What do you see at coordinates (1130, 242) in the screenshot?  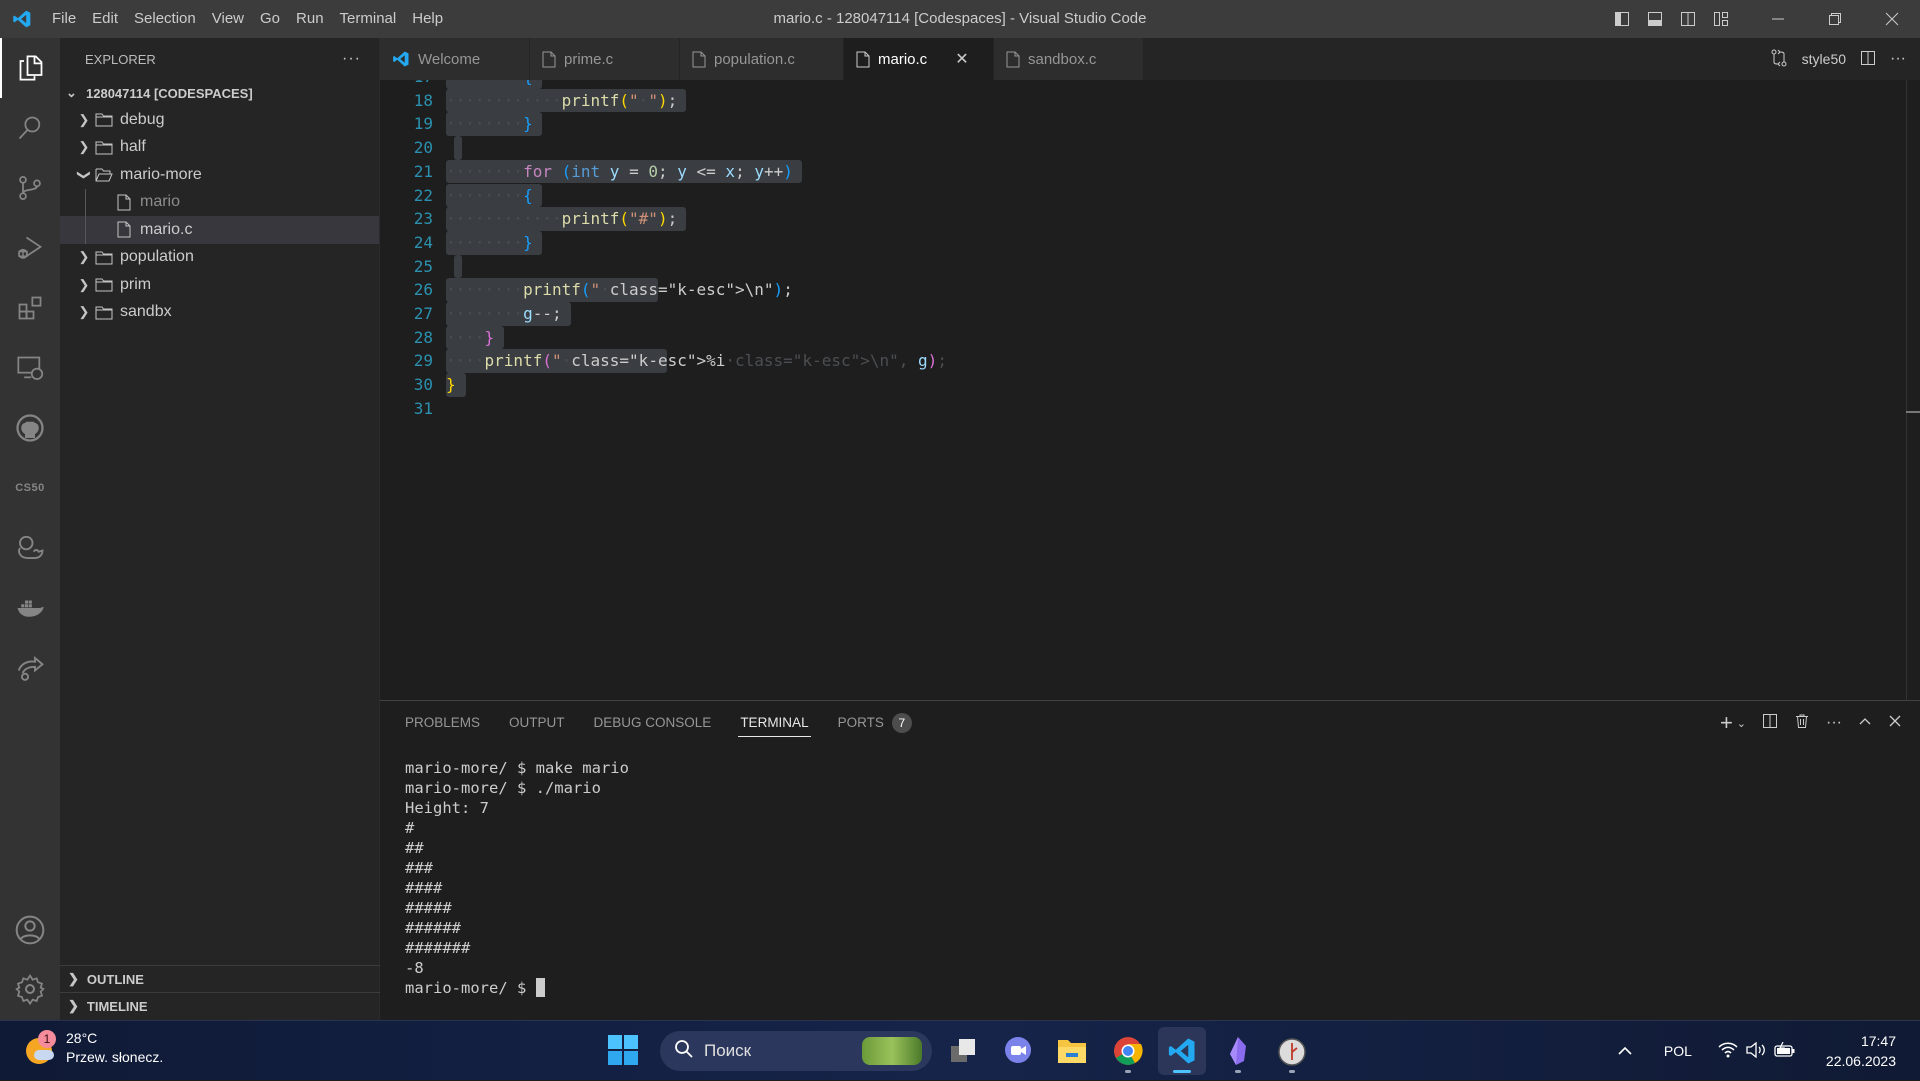 I see `code-line: 24 ········}` at bounding box center [1130, 242].